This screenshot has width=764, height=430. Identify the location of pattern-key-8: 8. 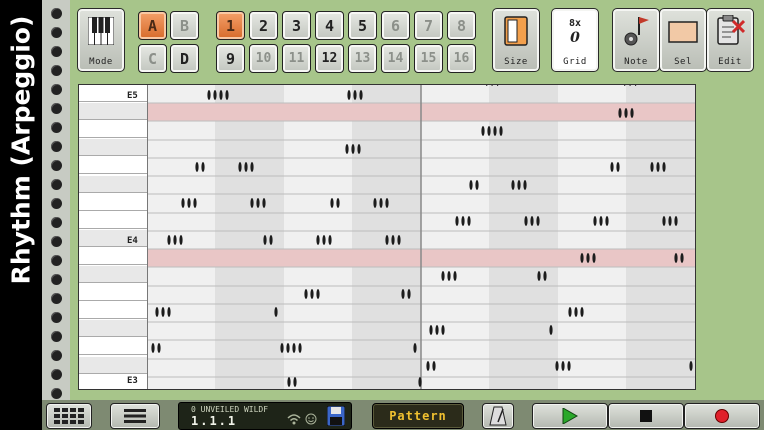
(461, 25).